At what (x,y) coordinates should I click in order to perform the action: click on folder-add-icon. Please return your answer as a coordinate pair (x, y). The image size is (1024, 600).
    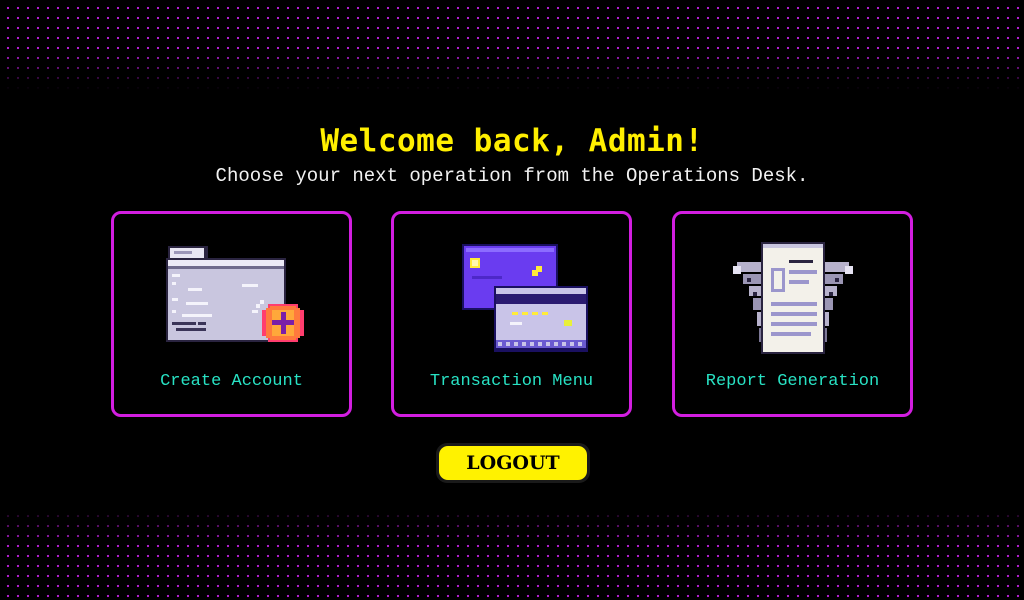
    Looking at the image, I should click on (234, 294).